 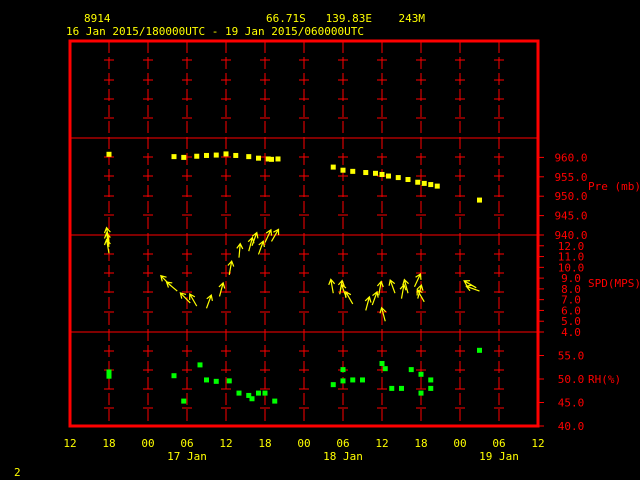 What do you see at coordinates (345, 18) in the screenshot?
I see `station-location: 66.71S 139.83E 243M` at bounding box center [345, 18].